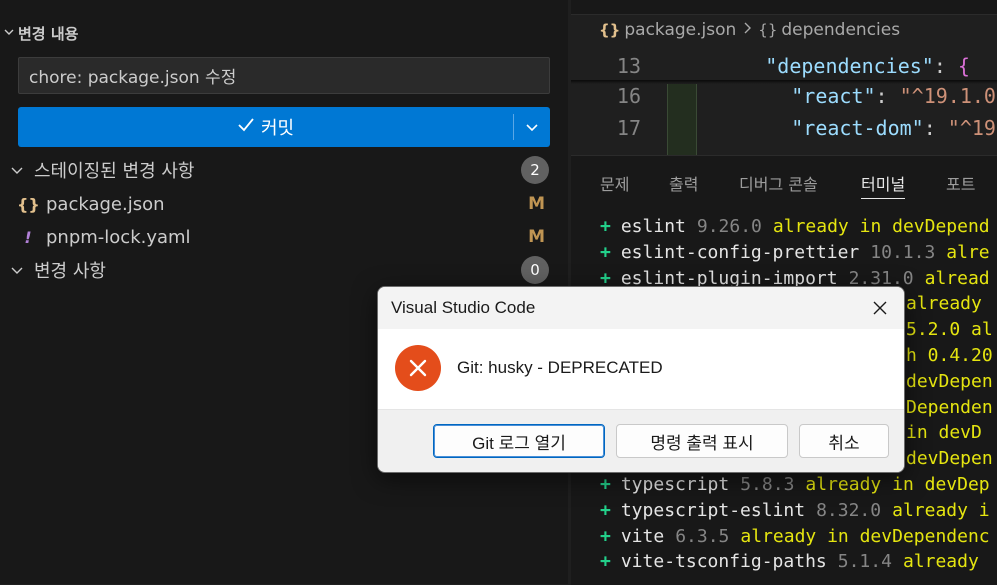 Image resolution: width=997 pixels, height=585 pixels. Describe the element at coordinates (723, 561) in the screenshot. I see `package-name: vite-tsconfig-paths` at that location.